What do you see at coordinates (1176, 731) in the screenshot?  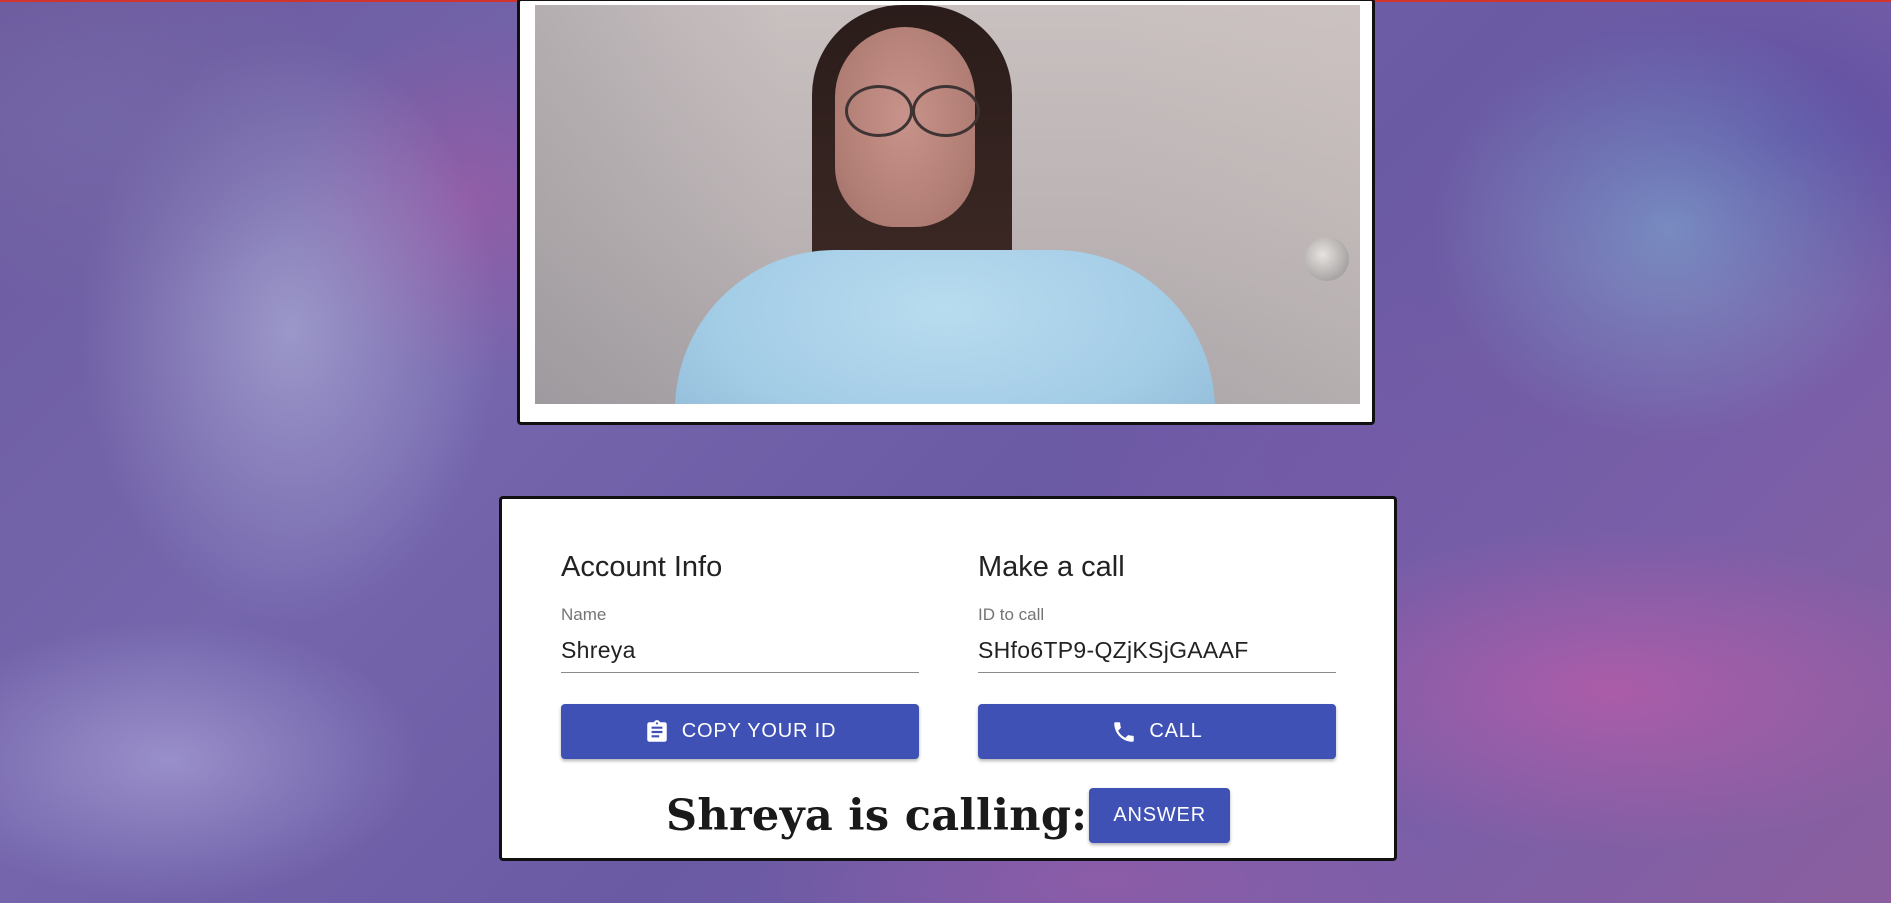 I see `call-label: CALL` at bounding box center [1176, 731].